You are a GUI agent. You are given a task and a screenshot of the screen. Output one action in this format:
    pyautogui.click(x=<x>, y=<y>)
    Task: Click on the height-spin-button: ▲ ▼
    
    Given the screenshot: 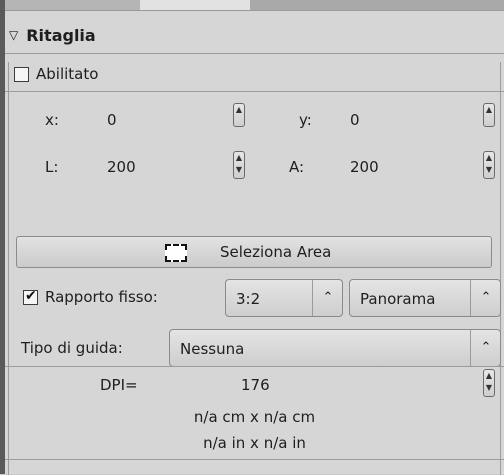 What is the action you would take?
    pyautogui.click(x=489, y=165)
    